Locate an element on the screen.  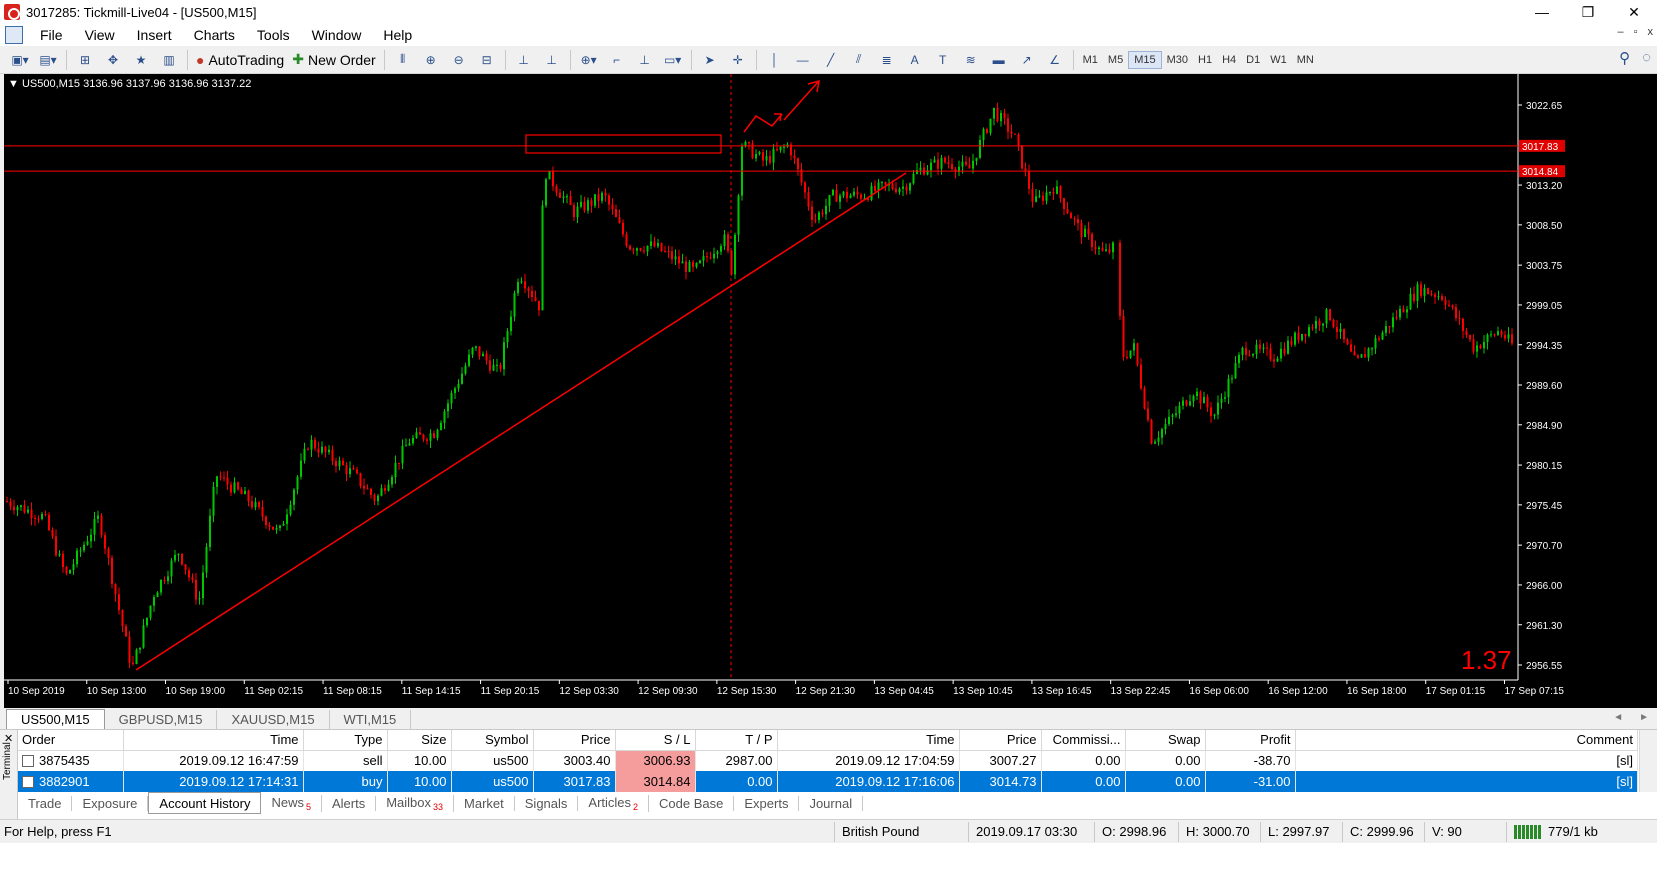
minimize-button: — is located at coordinates (1542, 12).